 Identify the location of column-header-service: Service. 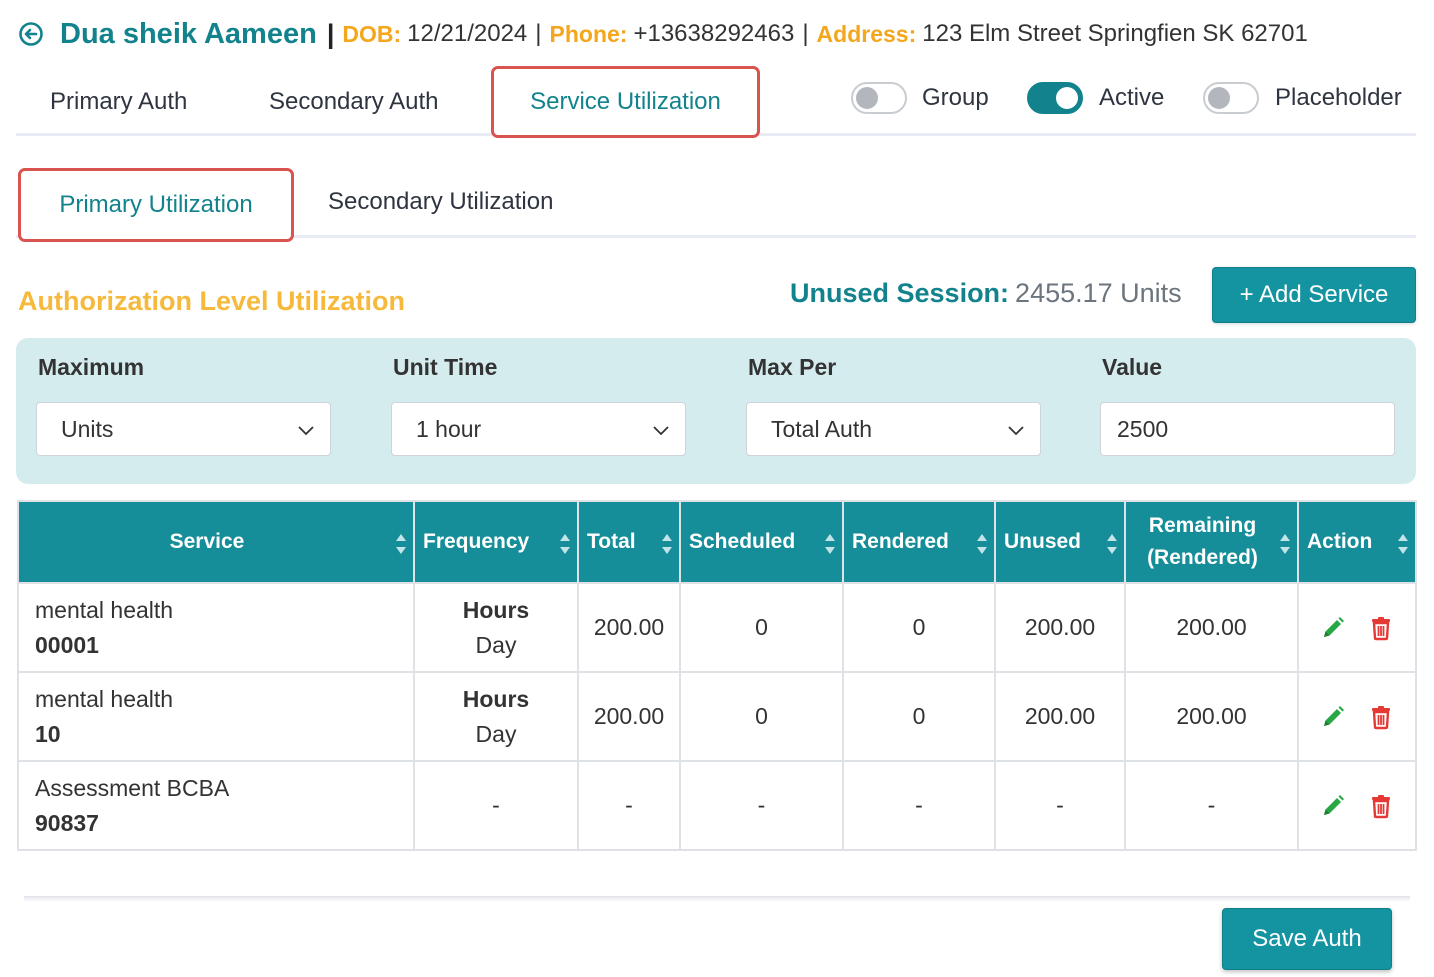
(216, 542).